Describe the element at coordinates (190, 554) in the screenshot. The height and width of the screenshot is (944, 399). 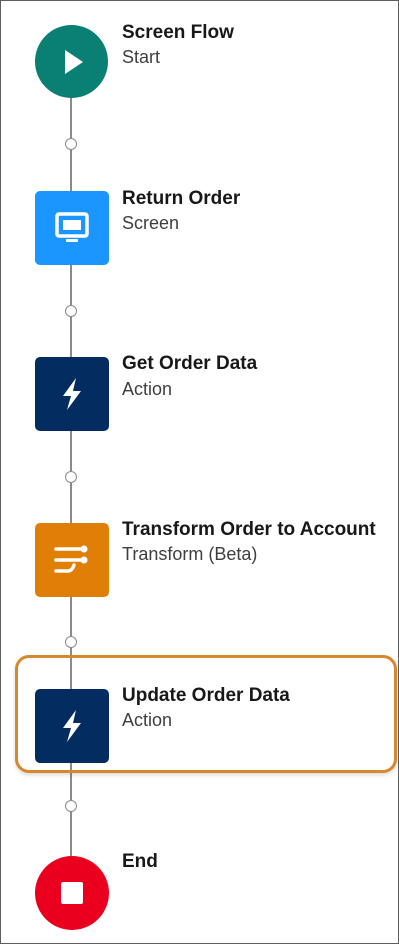
I see `node-type: Transform (Beta)` at that location.